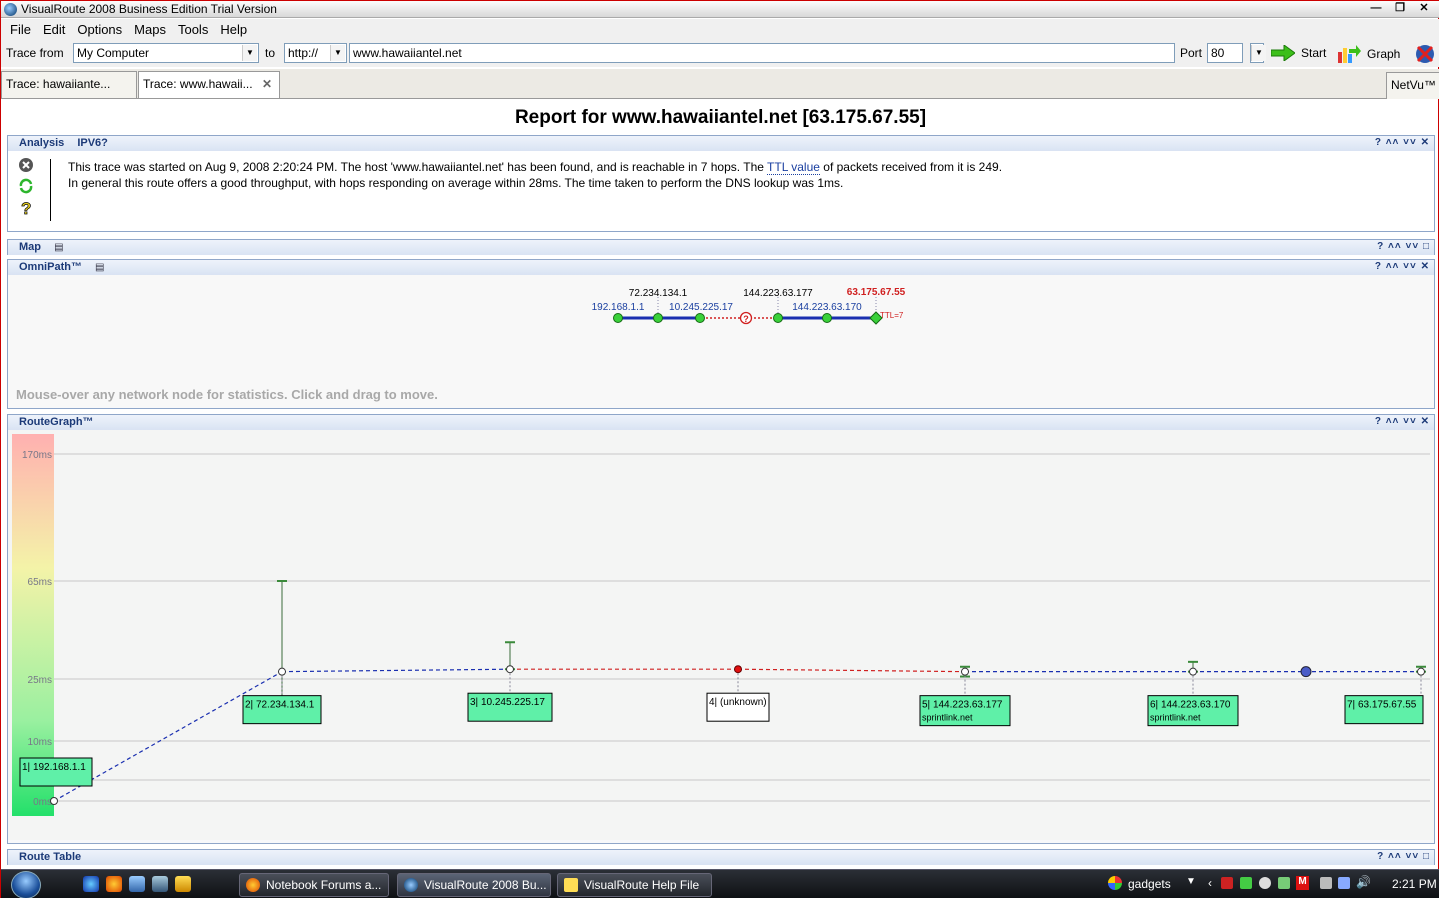 The width and height of the screenshot is (1439, 898). I want to click on tab-trace-2: Trace: www.hawaii... ✕, so click(209, 84).